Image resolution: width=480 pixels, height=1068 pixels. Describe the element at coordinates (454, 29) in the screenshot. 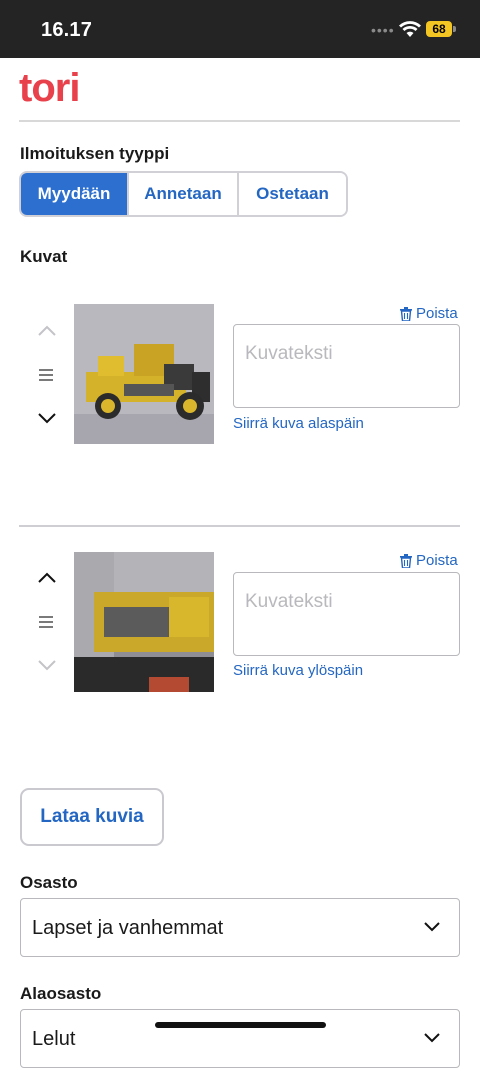

I see `battery-tip` at that location.